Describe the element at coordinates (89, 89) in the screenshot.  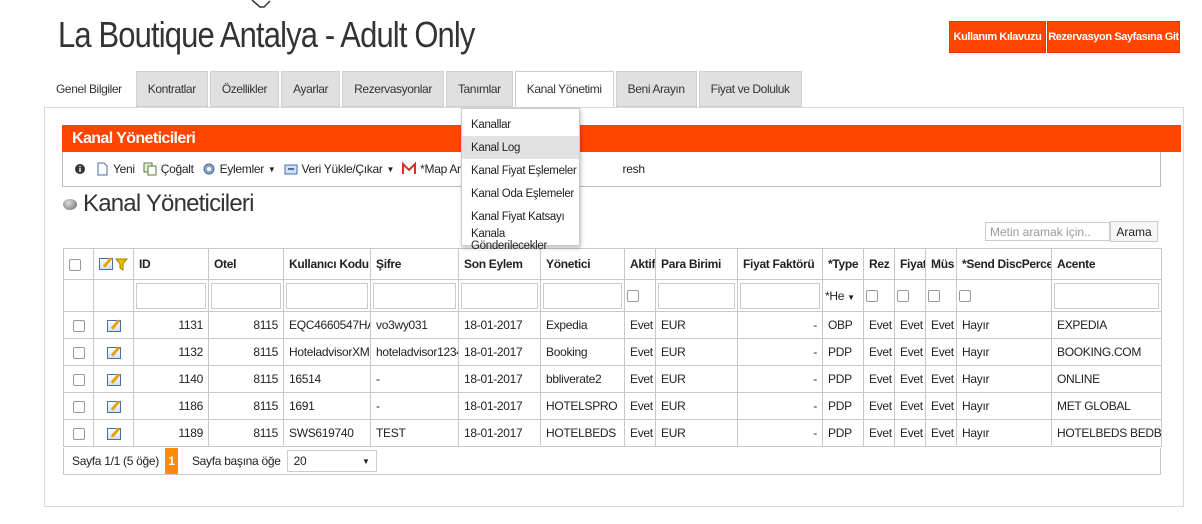
I see `tab-general: Genel Bilgiler` at that location.